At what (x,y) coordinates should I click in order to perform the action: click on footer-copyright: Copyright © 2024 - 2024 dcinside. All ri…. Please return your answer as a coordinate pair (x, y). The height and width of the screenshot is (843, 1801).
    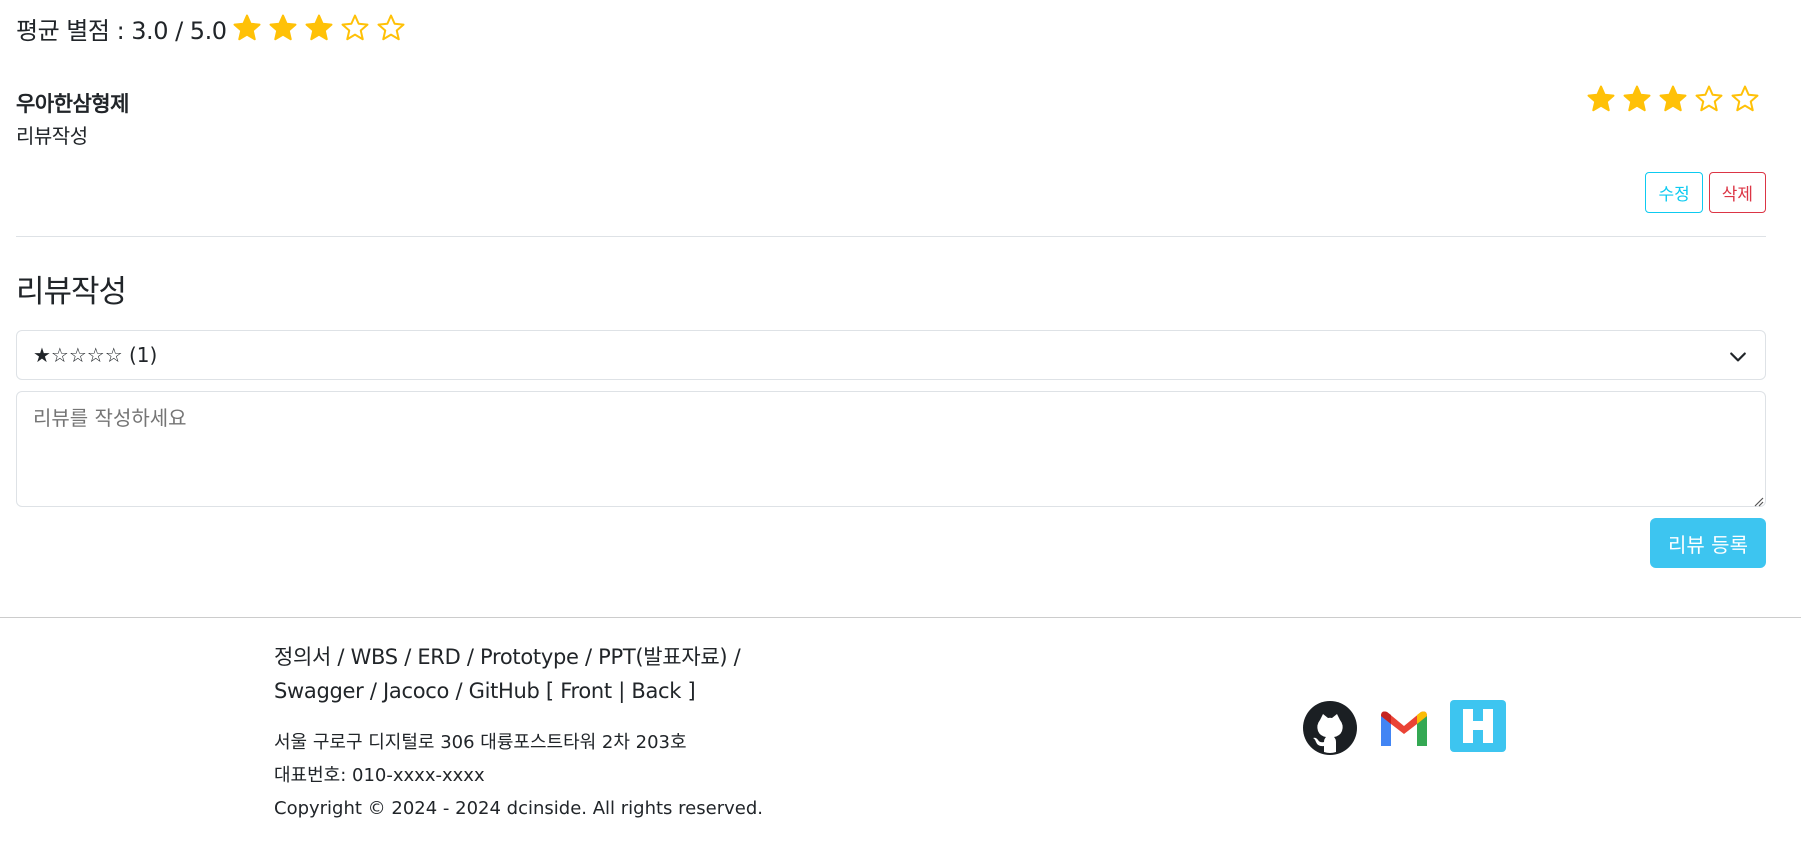
    Looking at the image, I should click on (518, 808).